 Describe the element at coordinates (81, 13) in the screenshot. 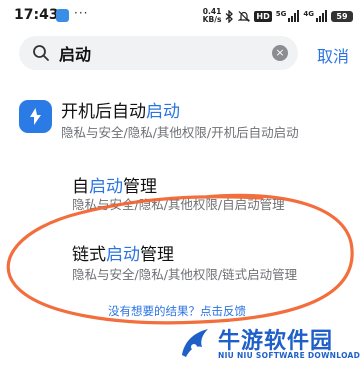

I see `more-notifications-icon: ···` at that location.